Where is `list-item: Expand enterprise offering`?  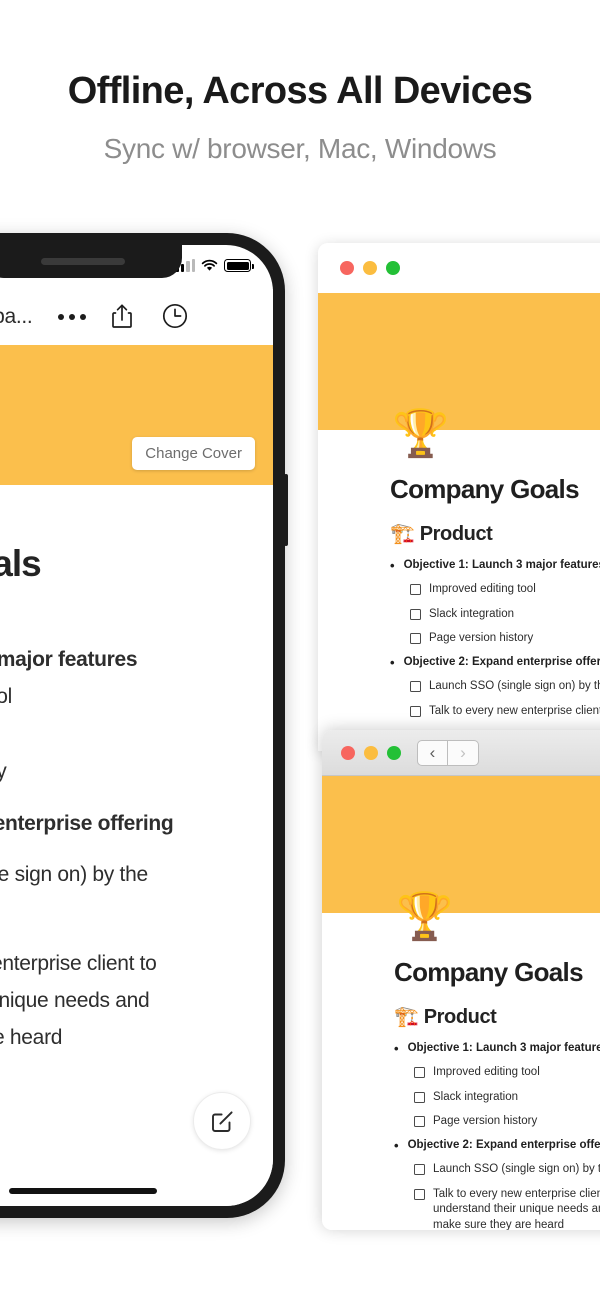
list-item: Expand enterprise offering is located at coordinates (125, 823).